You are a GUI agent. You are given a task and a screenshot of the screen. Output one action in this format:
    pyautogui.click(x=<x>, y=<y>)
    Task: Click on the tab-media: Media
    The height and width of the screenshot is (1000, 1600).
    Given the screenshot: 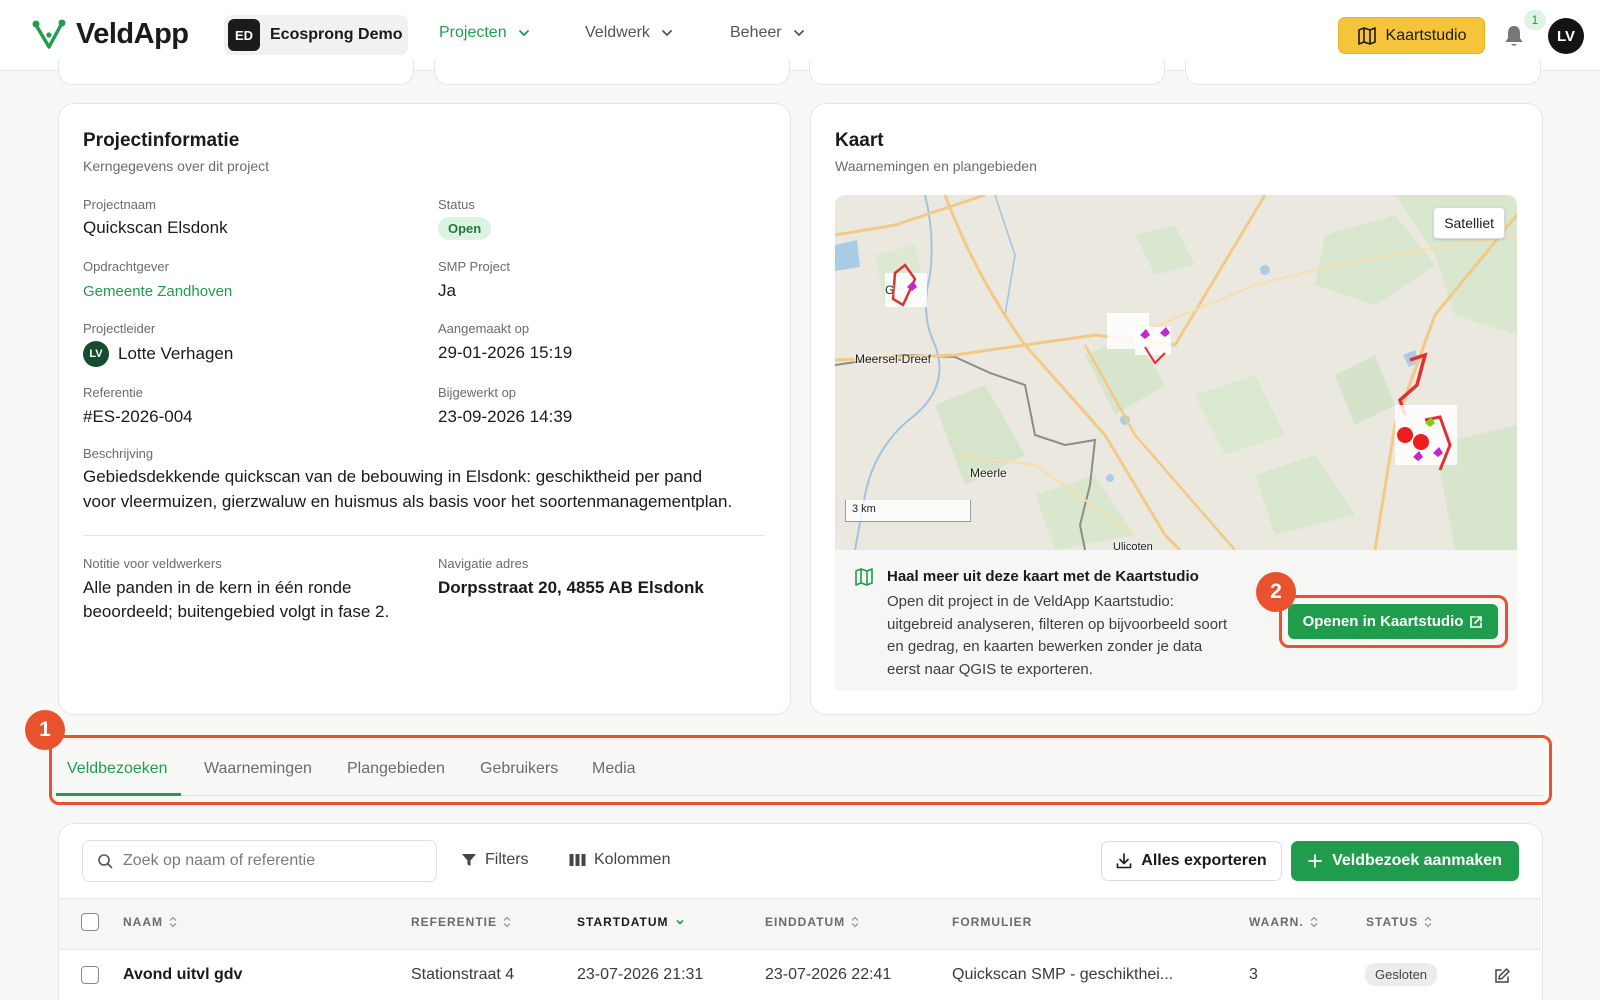 What is the action you would take?
    pyautogui.click(x=614, y=769)
    